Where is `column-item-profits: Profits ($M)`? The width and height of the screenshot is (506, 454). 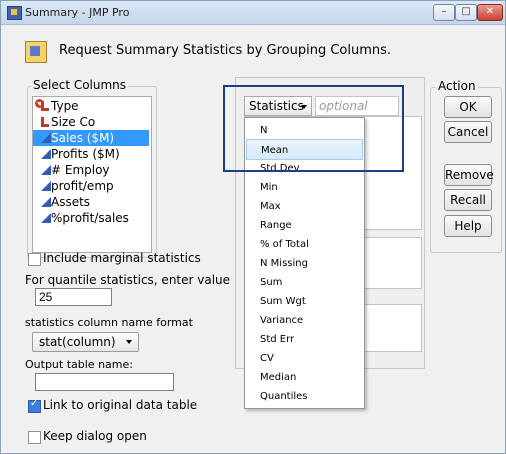 column-item-profits: Profits ($M) is located at coordinates (91, 154).